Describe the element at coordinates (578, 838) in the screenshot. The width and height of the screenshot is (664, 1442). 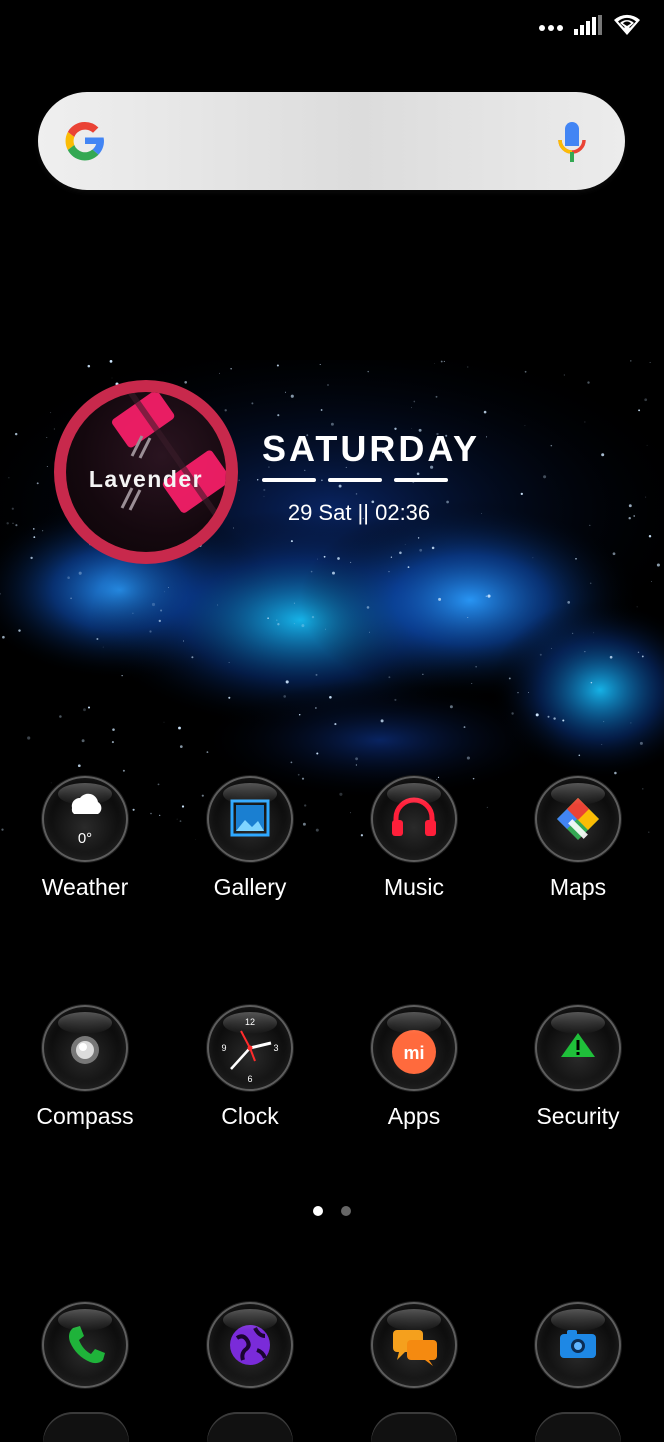
I see `app-maps: Maps` at that location.